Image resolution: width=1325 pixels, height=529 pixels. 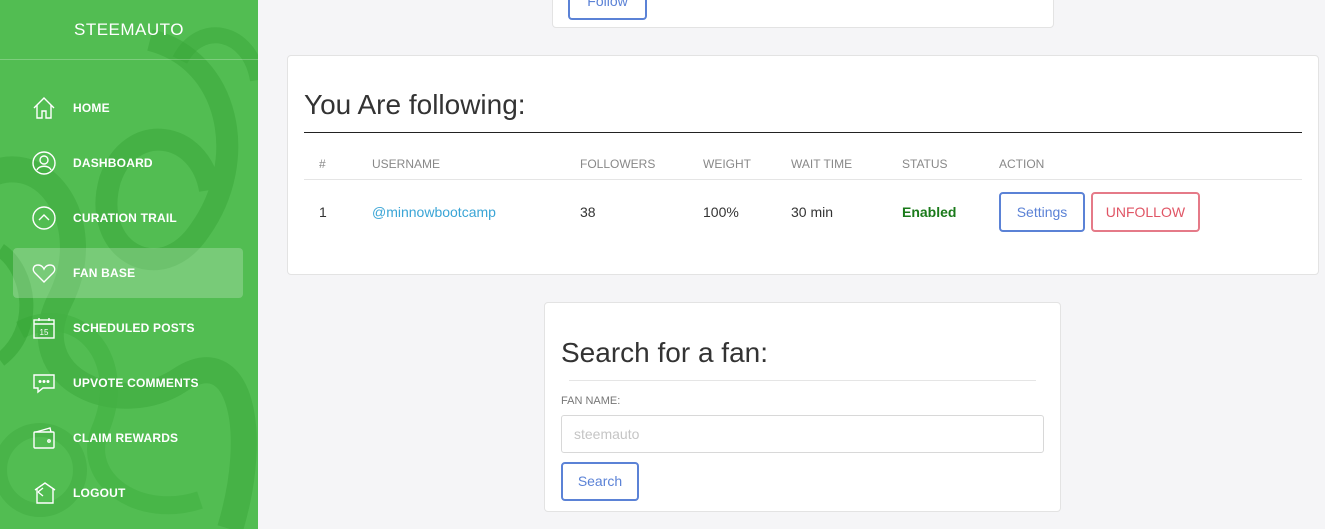 What do you see at coordinates (1042, 212) in the screenshot?
I see `settings-button: Settings` at bounding box center [1042, 212].